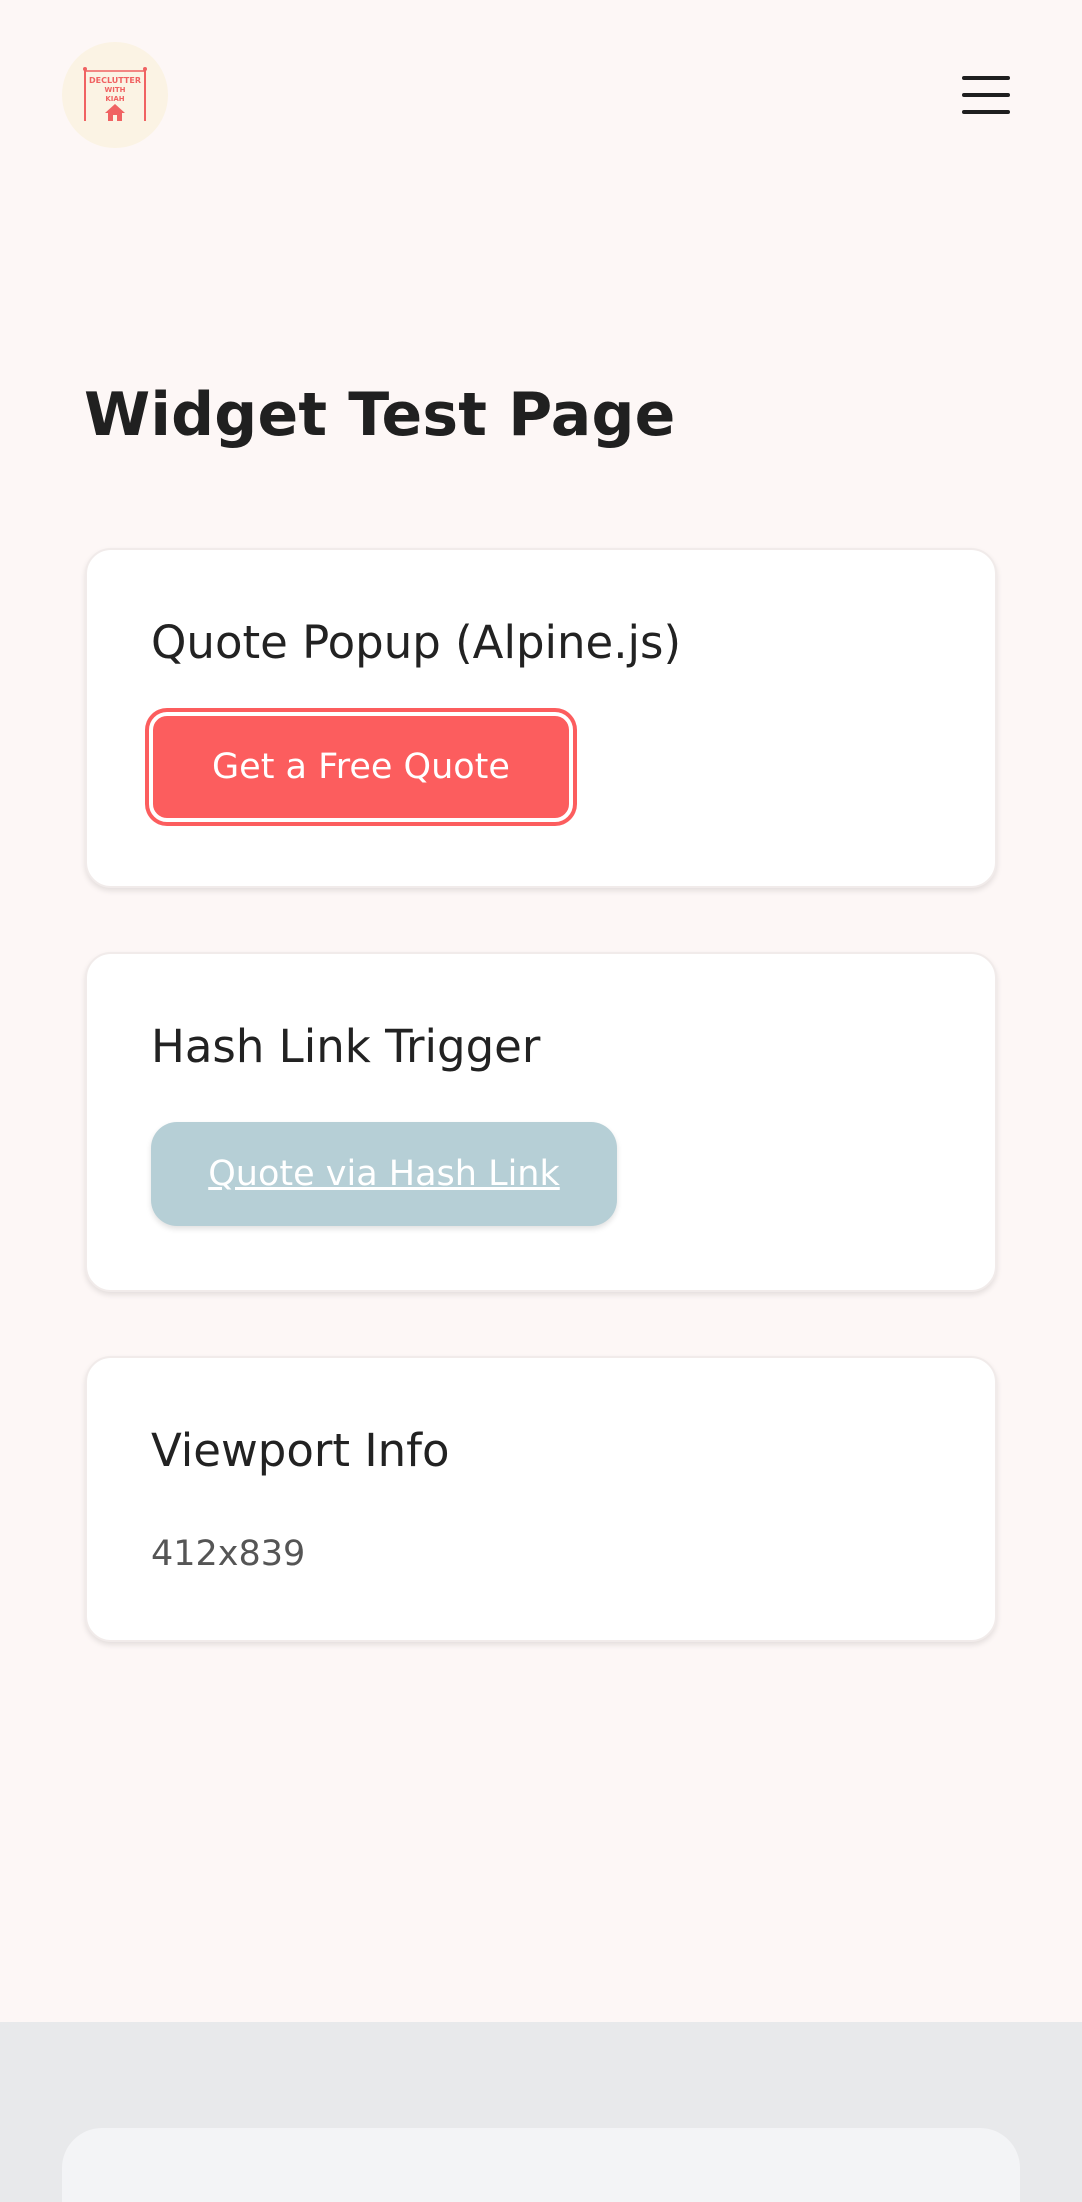 This screenshot has height=2202, width=1082. I want to click on viewport-dimensions: 412x839, so click(228, 1554).